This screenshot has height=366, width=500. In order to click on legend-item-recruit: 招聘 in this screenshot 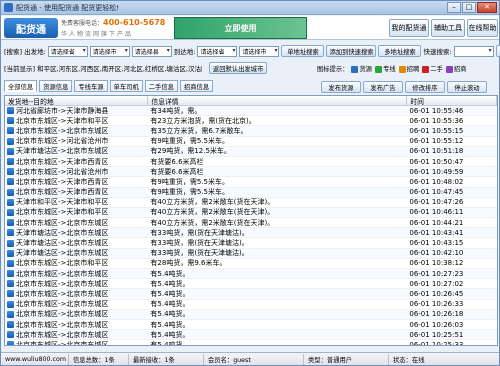, I will do `click(408, 68)`.